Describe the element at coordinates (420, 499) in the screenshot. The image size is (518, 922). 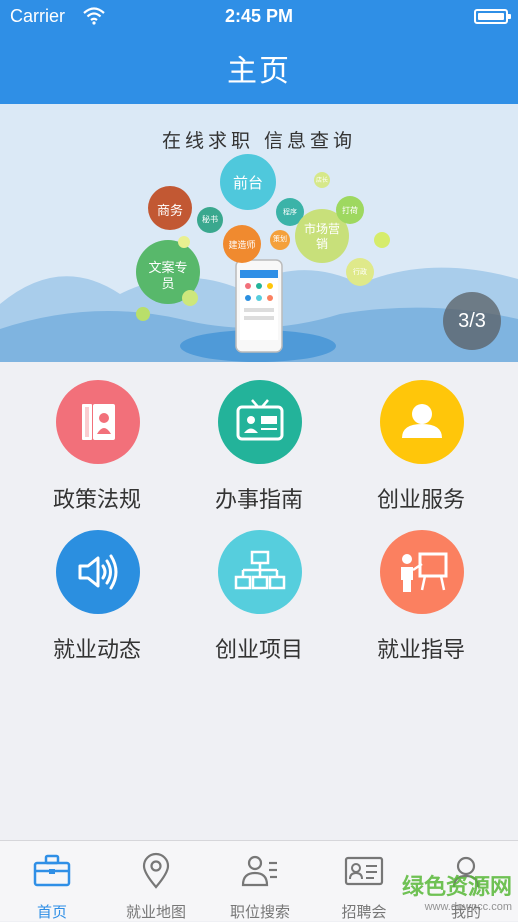
I see `grid-item-label: 创业服务` at that location.